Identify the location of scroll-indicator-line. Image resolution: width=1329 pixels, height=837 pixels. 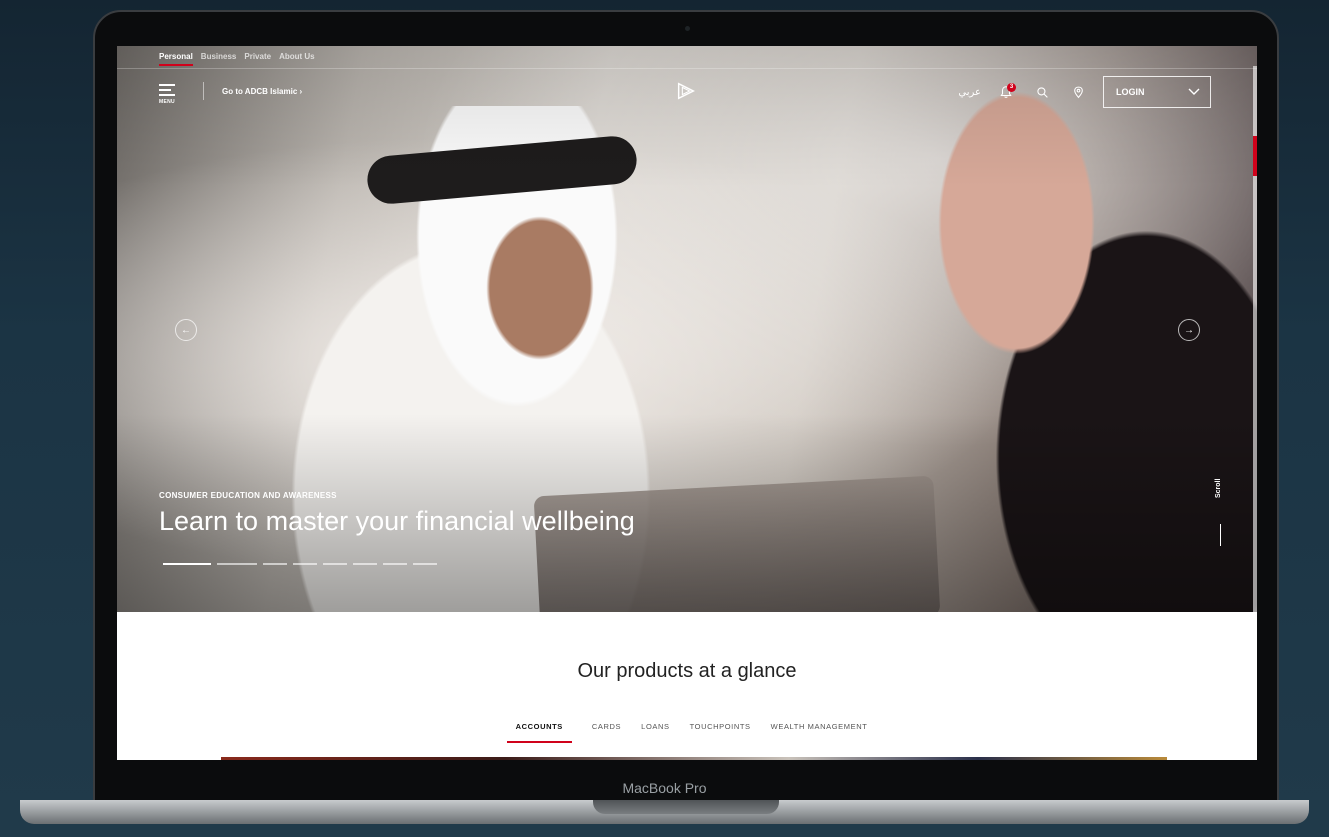
(1220, 535).